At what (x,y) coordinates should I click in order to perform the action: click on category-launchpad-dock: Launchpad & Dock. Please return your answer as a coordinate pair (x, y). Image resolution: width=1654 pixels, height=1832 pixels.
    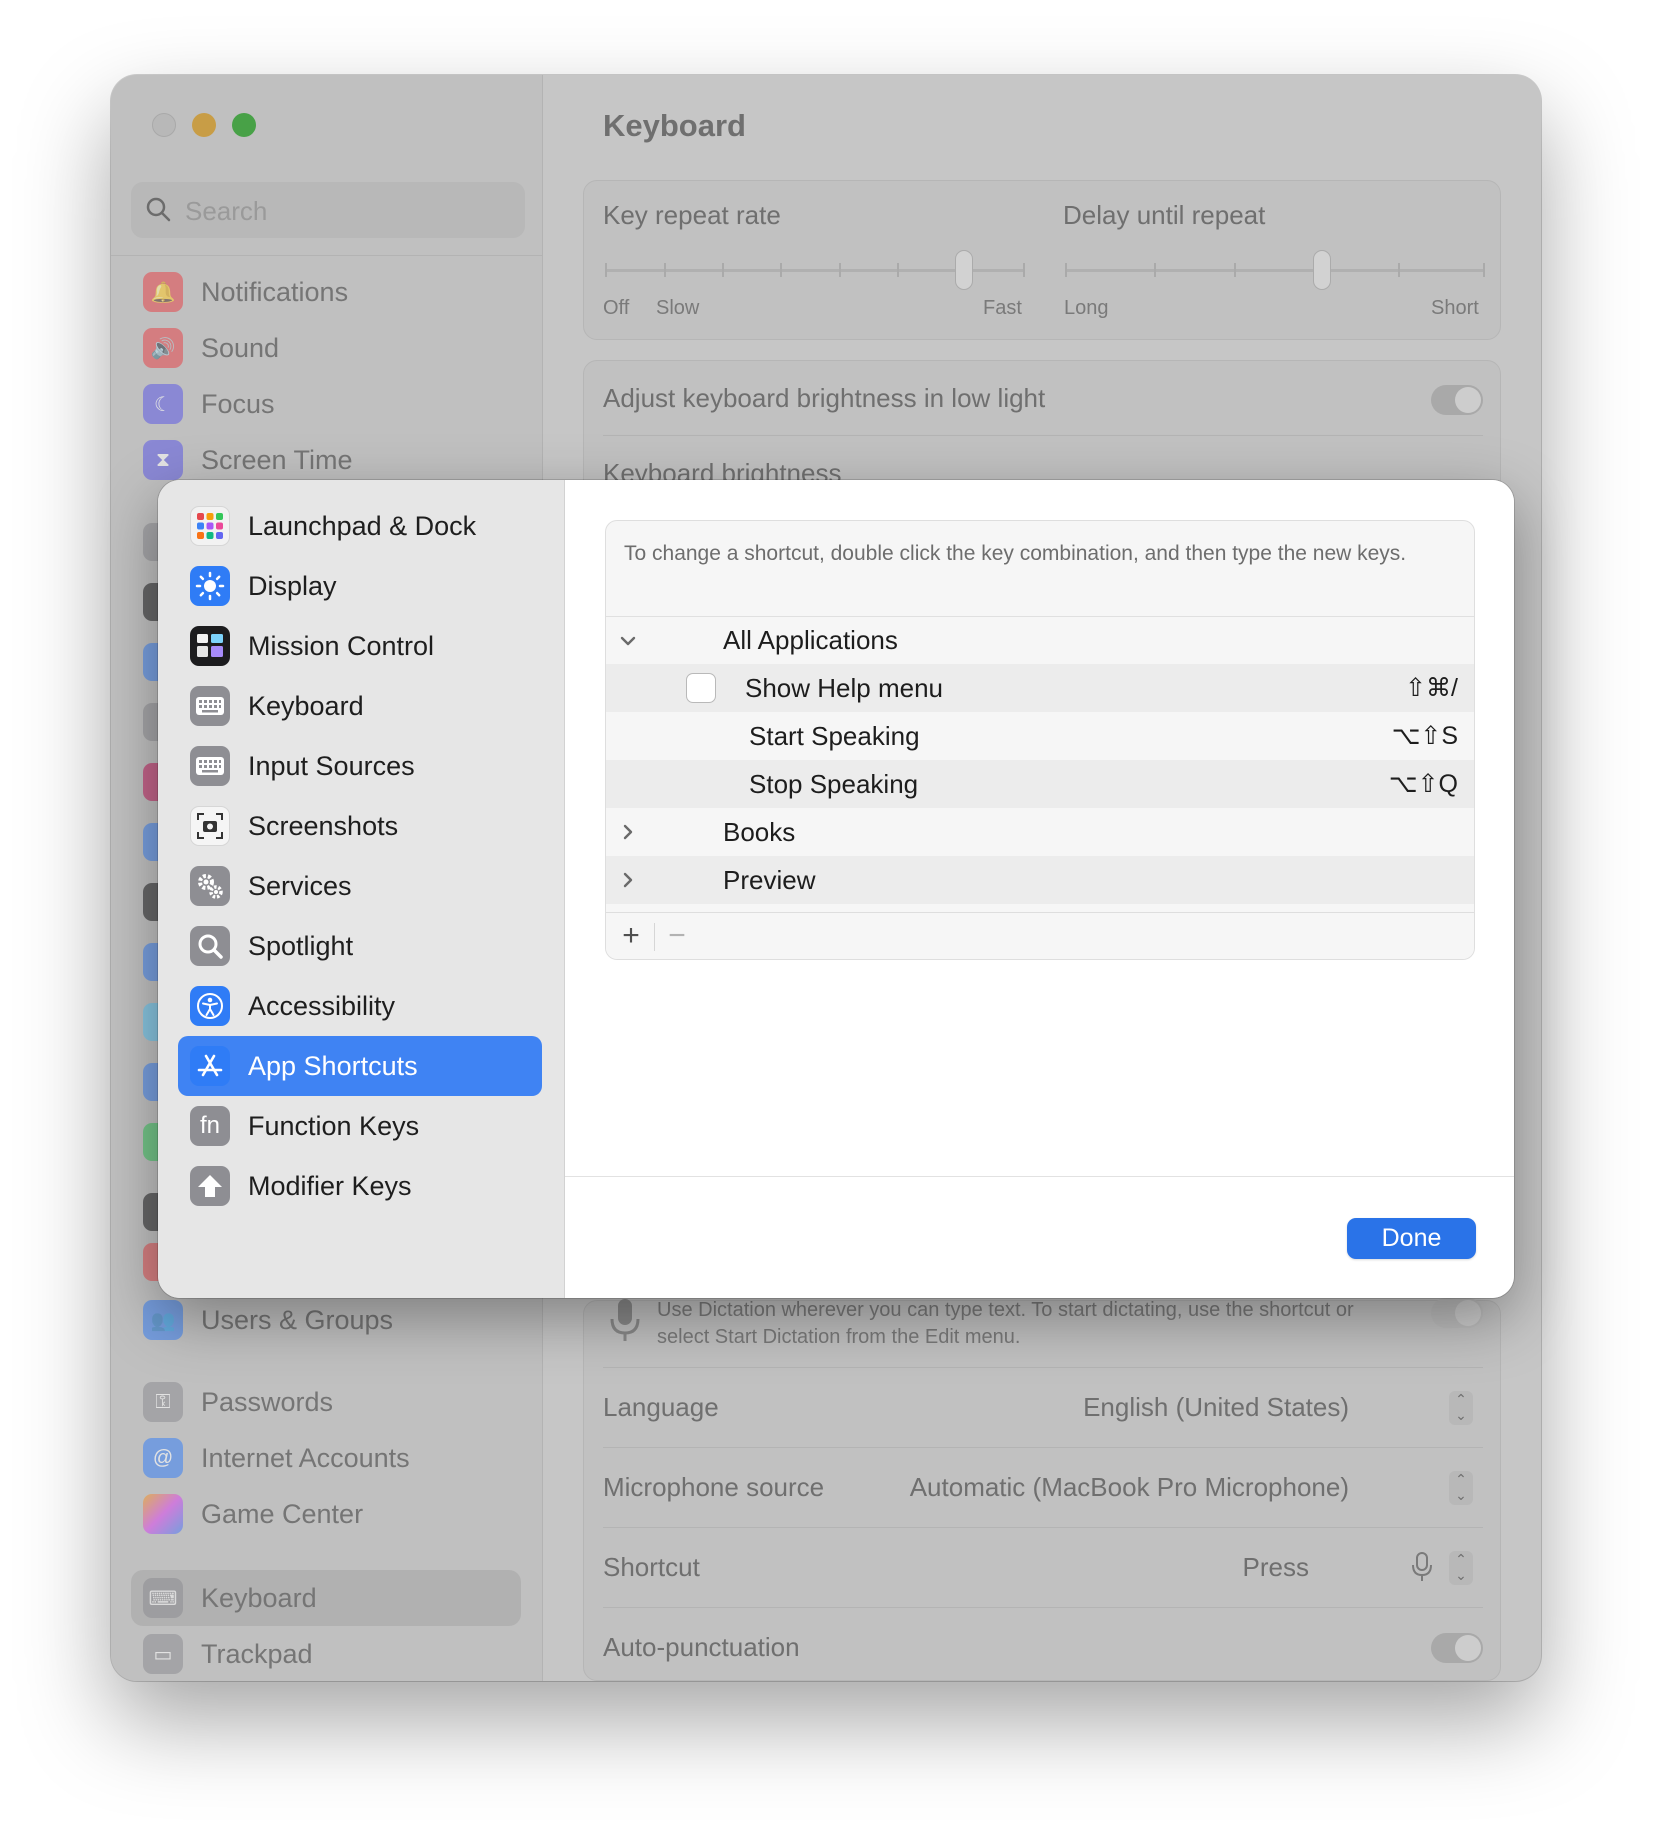
    Looking at the image, I should click on (360, 526).